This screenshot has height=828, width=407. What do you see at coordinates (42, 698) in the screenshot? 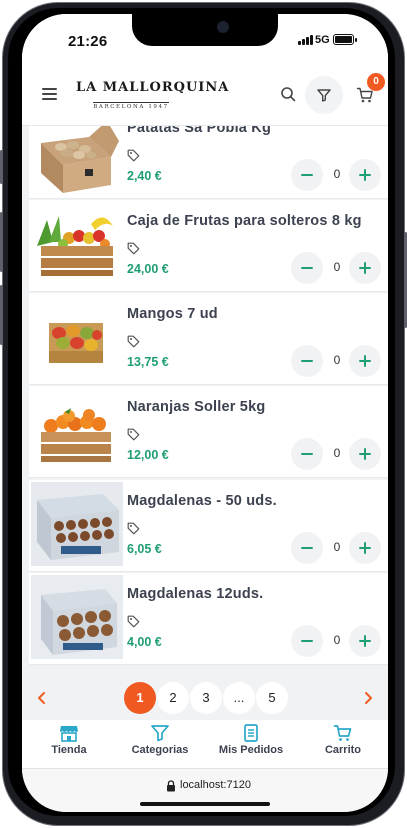
I see `chevron-left-icon` at bounding box center [42, 698].